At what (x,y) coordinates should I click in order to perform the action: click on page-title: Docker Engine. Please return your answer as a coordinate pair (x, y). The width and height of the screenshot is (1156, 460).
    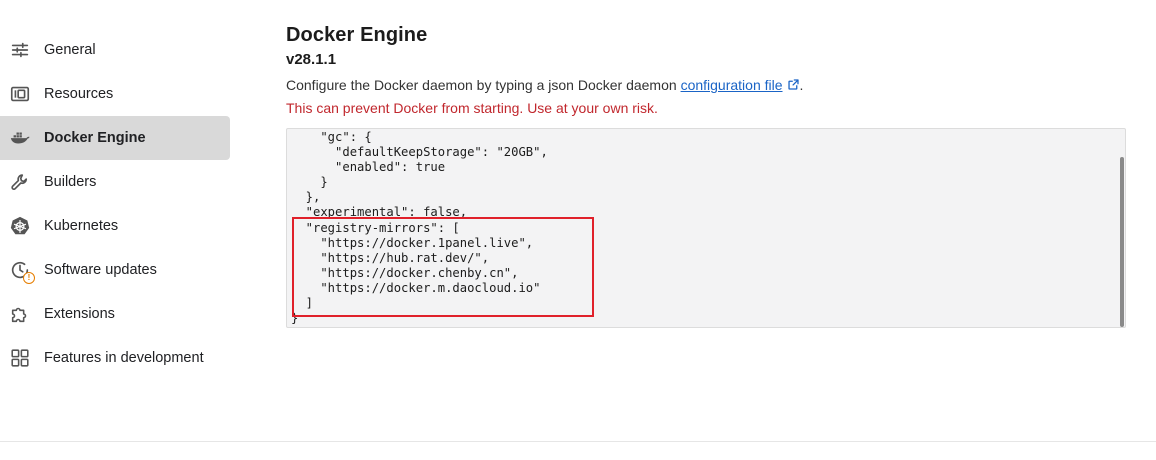
    Looking at the image, I should click on (357, 35).